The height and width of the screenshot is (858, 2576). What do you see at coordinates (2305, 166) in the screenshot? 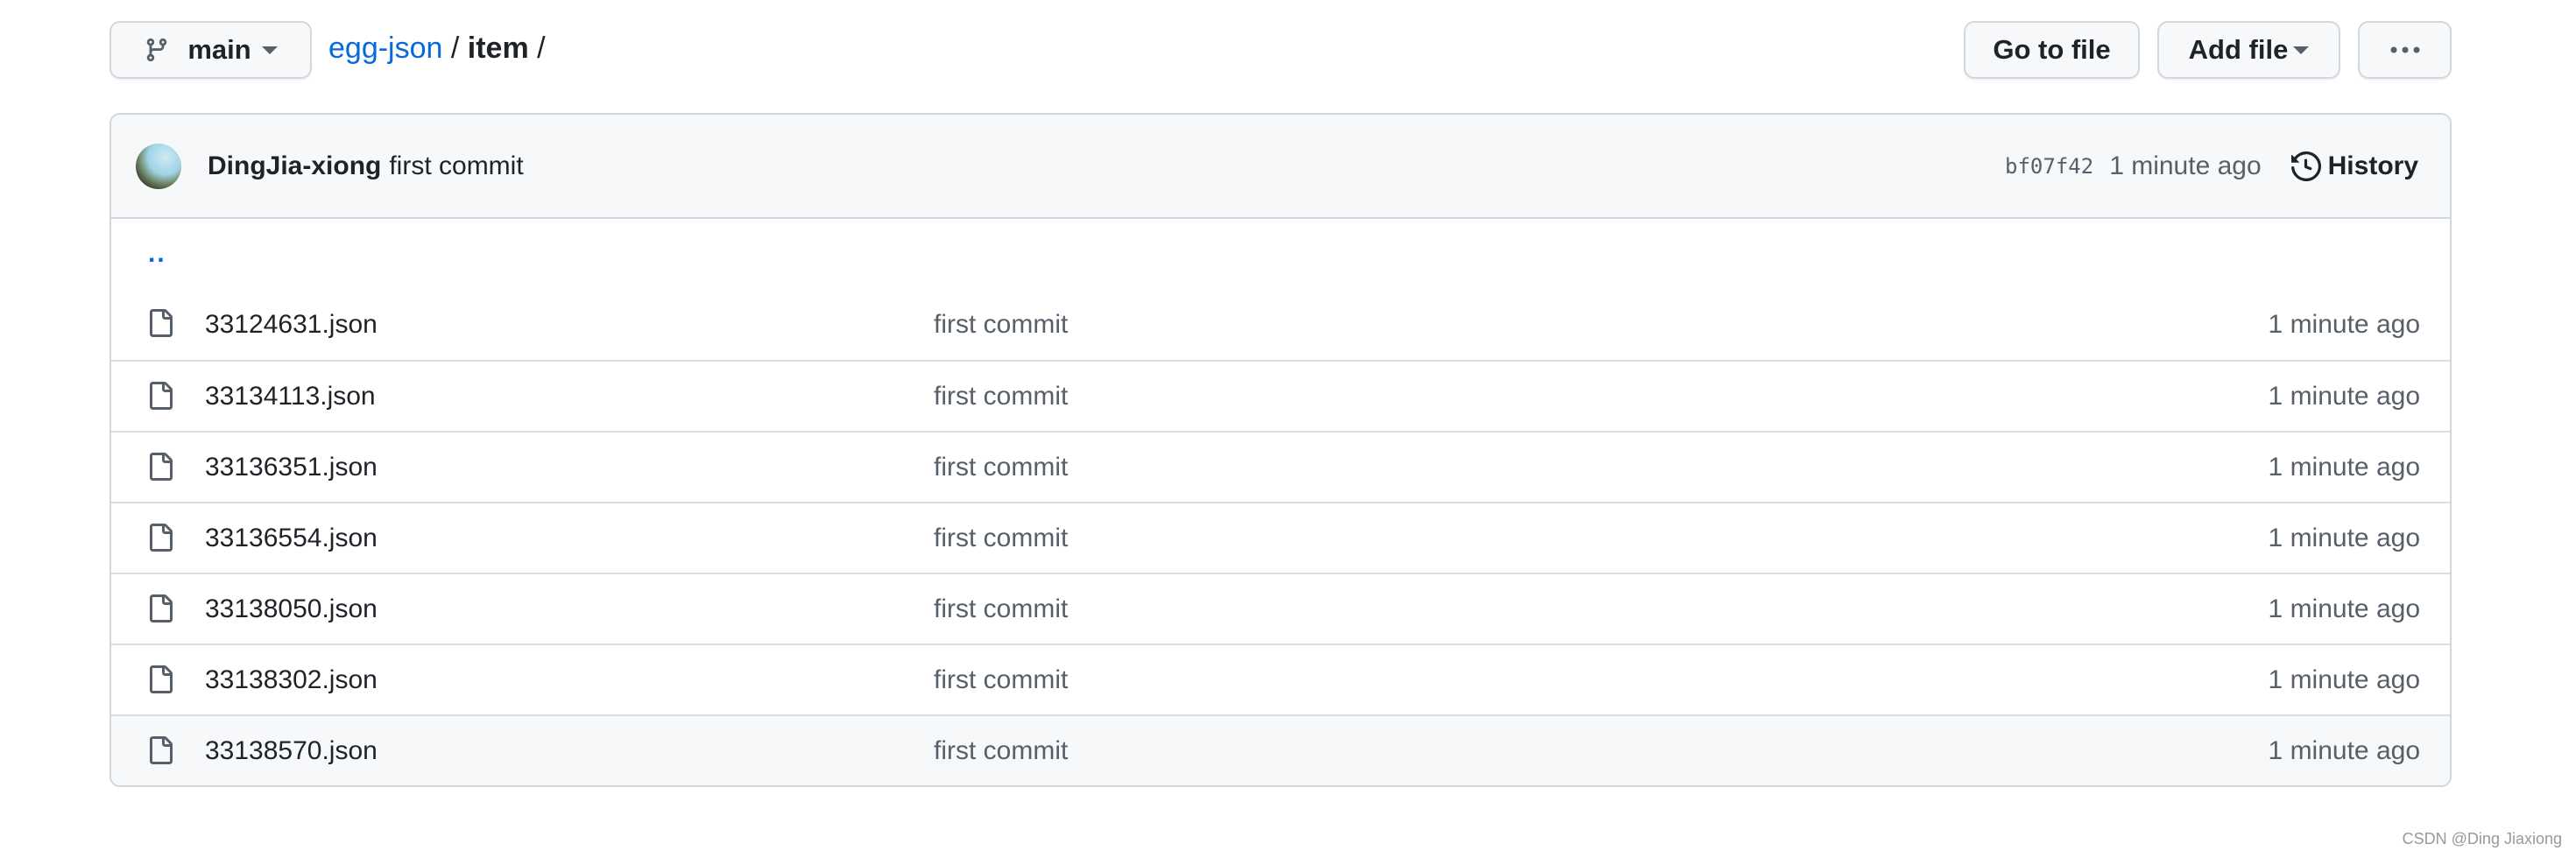
I see `history-icon` at bounding box center [2305, 166].